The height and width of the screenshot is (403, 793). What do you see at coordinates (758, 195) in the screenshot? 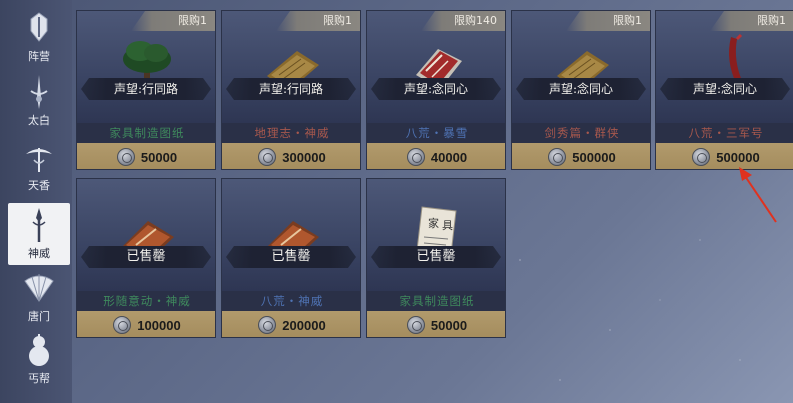
I see `annotation-arrow` at bounding box center [758, 195].